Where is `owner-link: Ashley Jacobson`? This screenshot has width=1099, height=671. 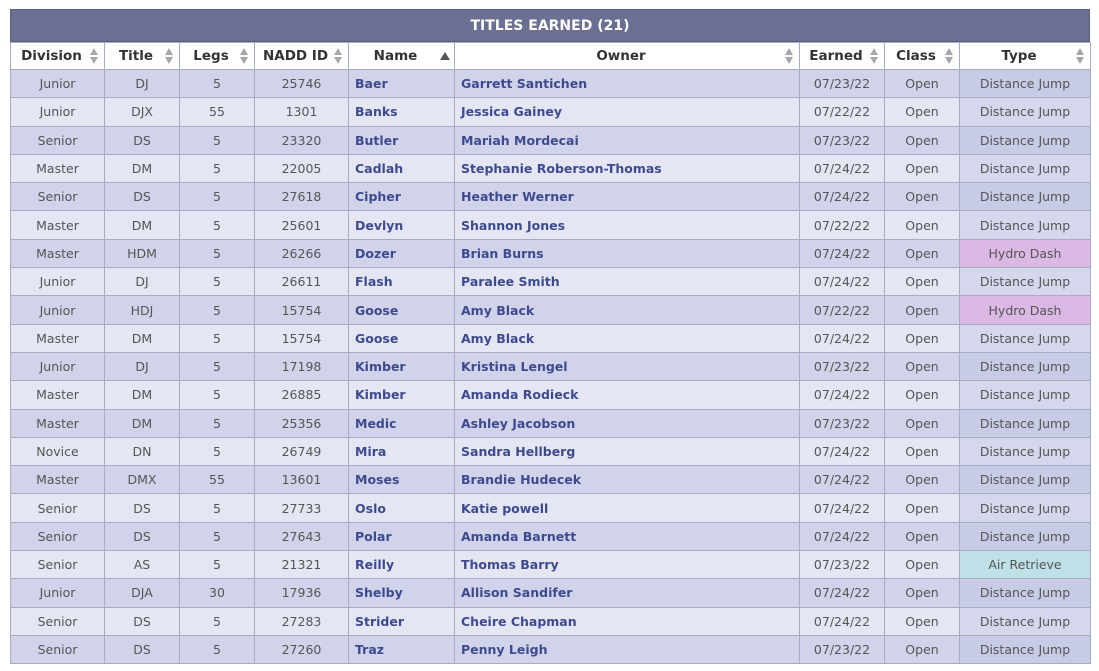
owner-link: Ashley Jacobson is located at coordinates (627, 423).